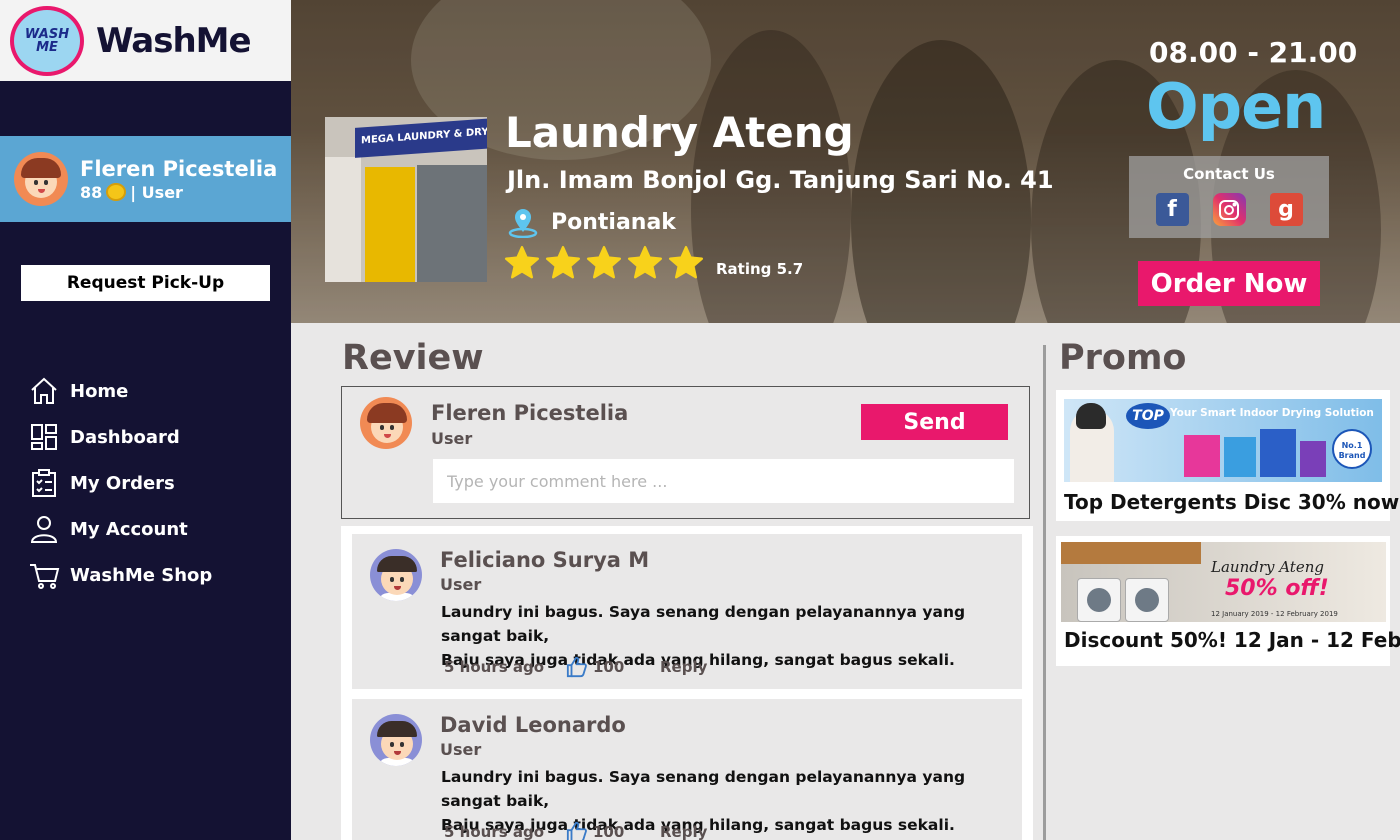 This screenshot has height=840, width=1400. I want to click on sidebar-item-label: My Orders, so click(122, 483).